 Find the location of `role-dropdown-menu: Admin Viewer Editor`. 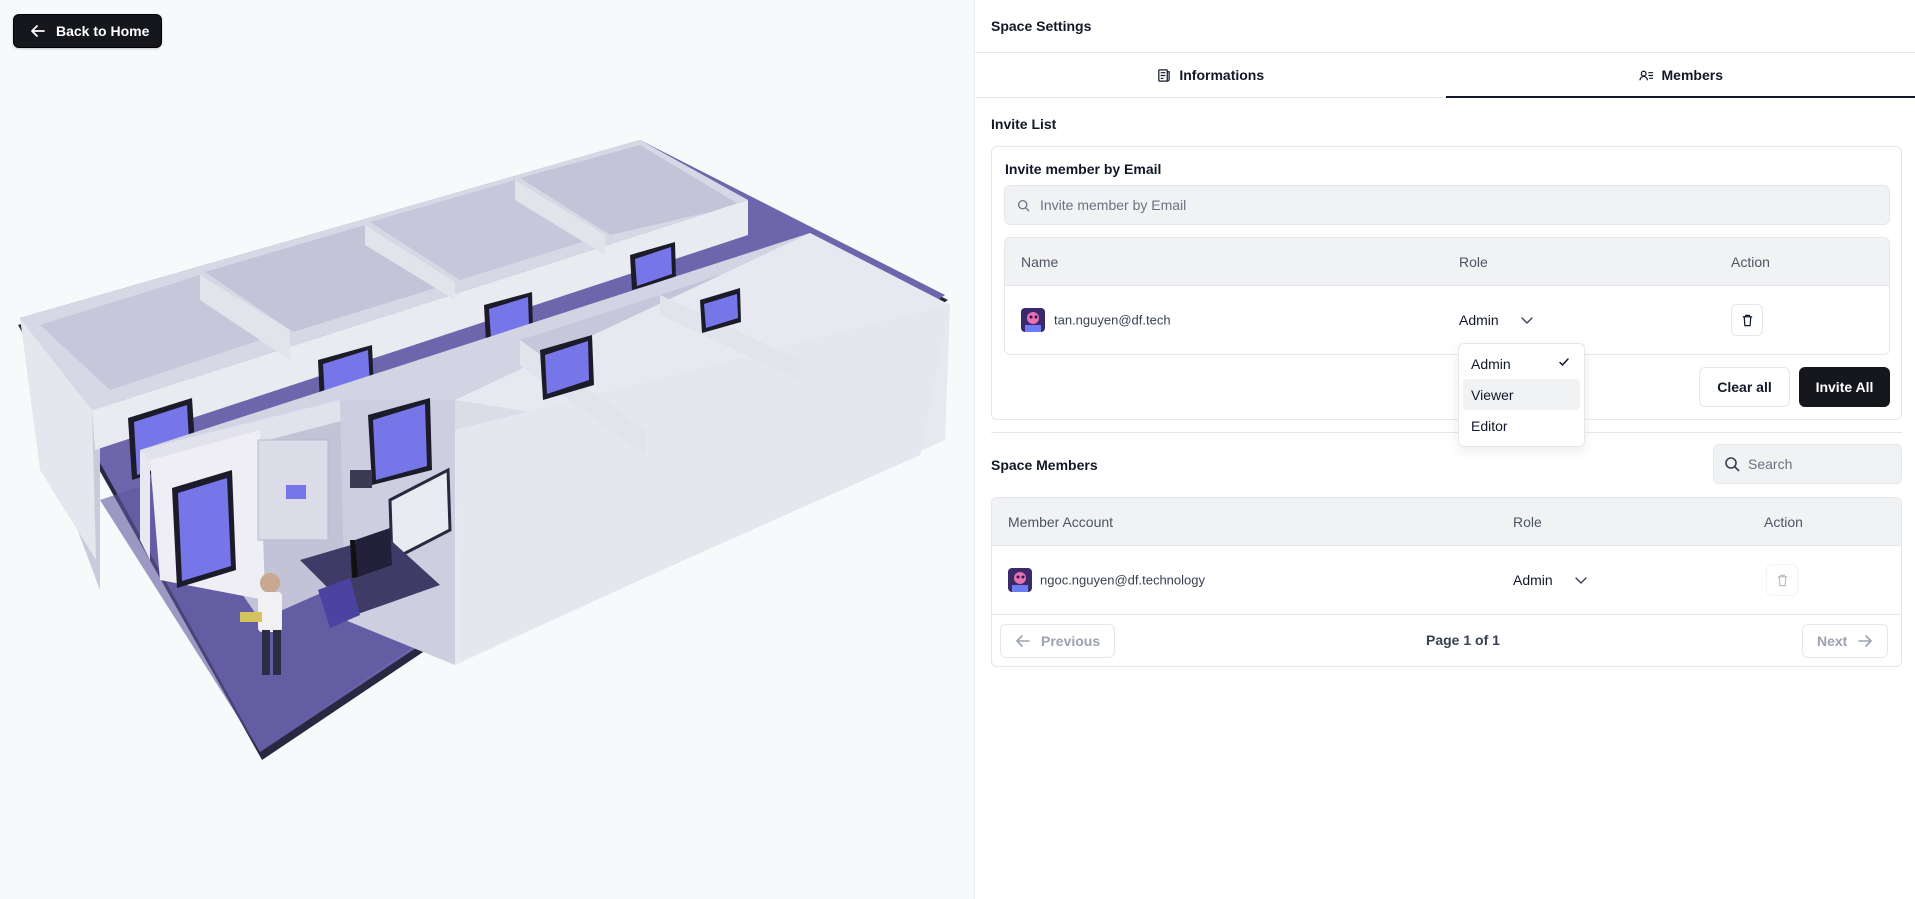

role-dropdown-menu: Admin Viewer Editor is located at coordinates (1521, 395).